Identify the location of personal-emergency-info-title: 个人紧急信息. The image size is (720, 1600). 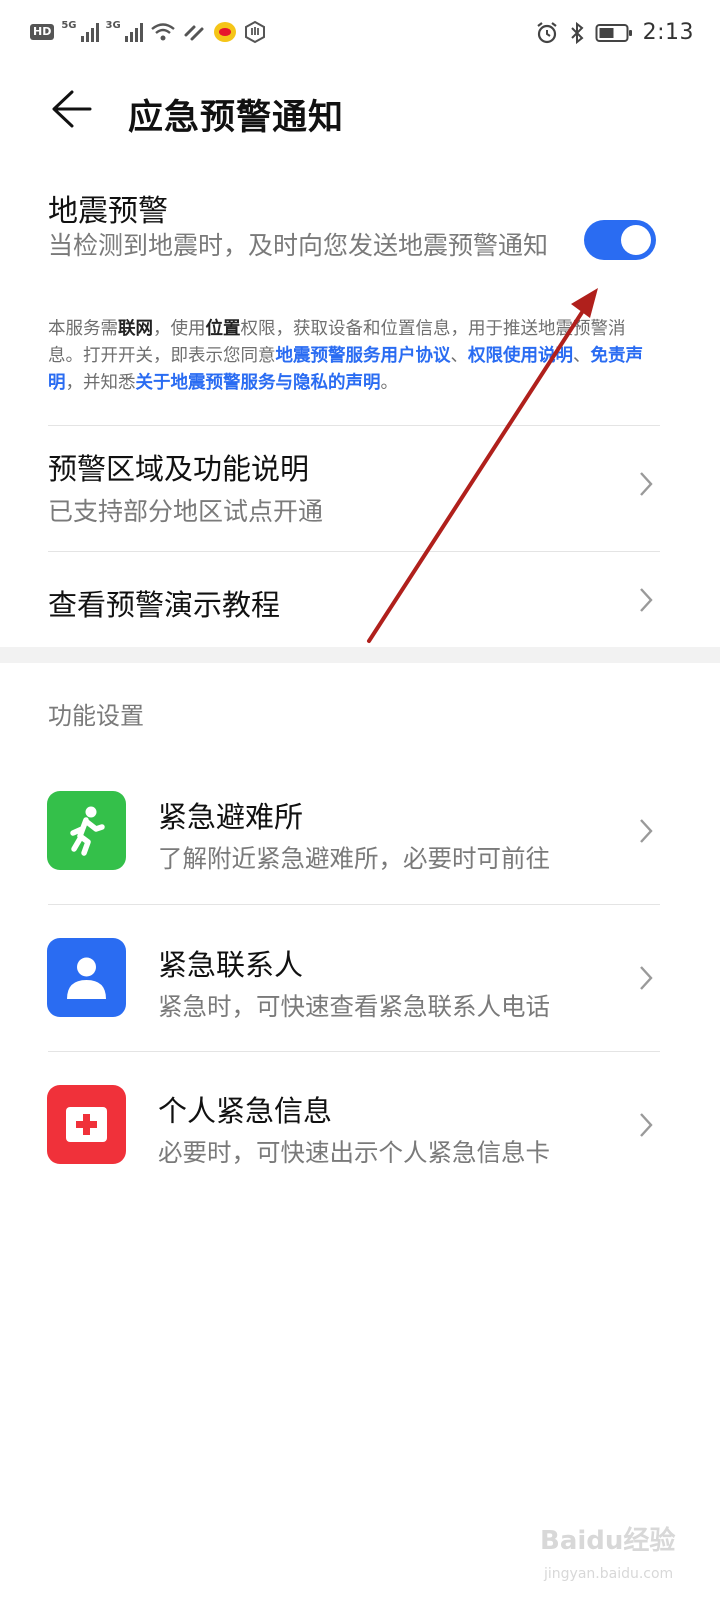
(245, 1111).